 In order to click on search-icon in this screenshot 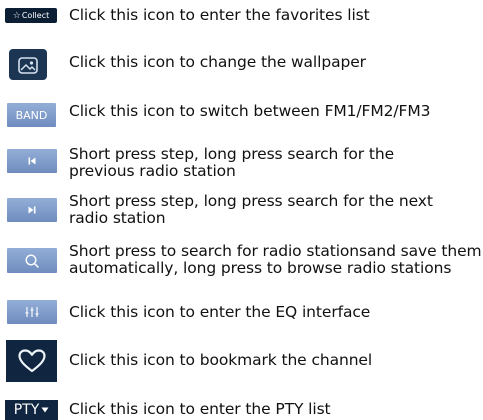, I will do `click(32, 260)`.